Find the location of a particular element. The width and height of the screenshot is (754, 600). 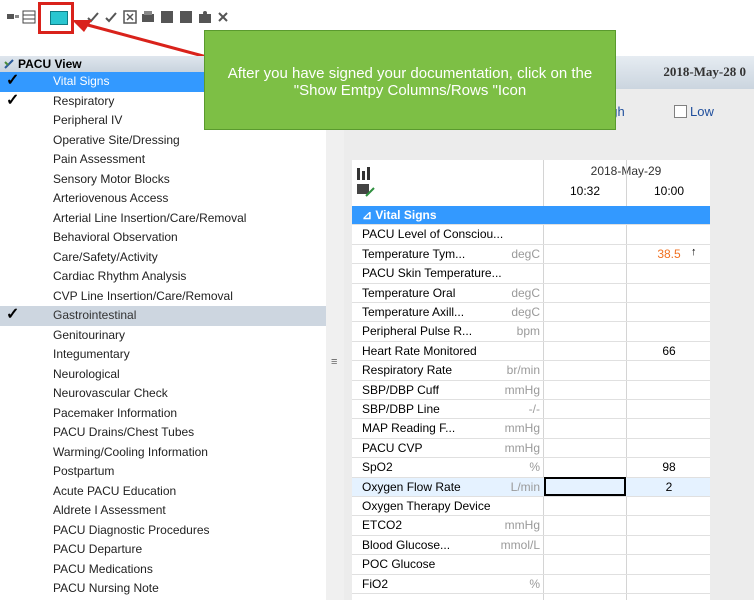

grid-row: SBP/DBP Cuff mmHg is located at coordinates (531, 390).